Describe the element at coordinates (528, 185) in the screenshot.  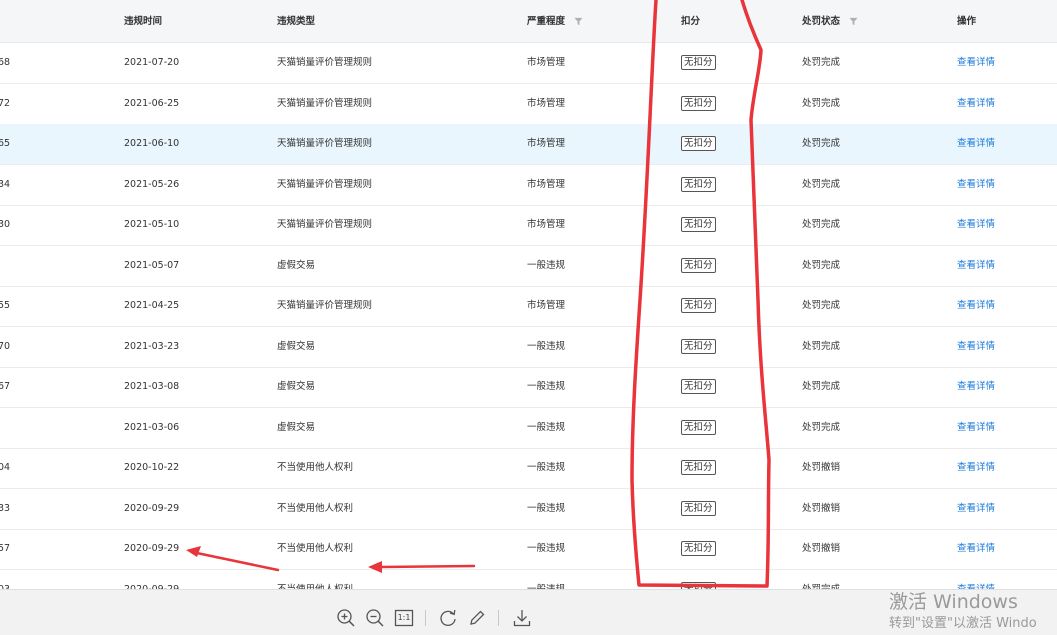
I see `table-row: 34 2021-05-26 天猫销量评价管理规则 市场管理 无扣分 处罚完成 查看详情` at that location.